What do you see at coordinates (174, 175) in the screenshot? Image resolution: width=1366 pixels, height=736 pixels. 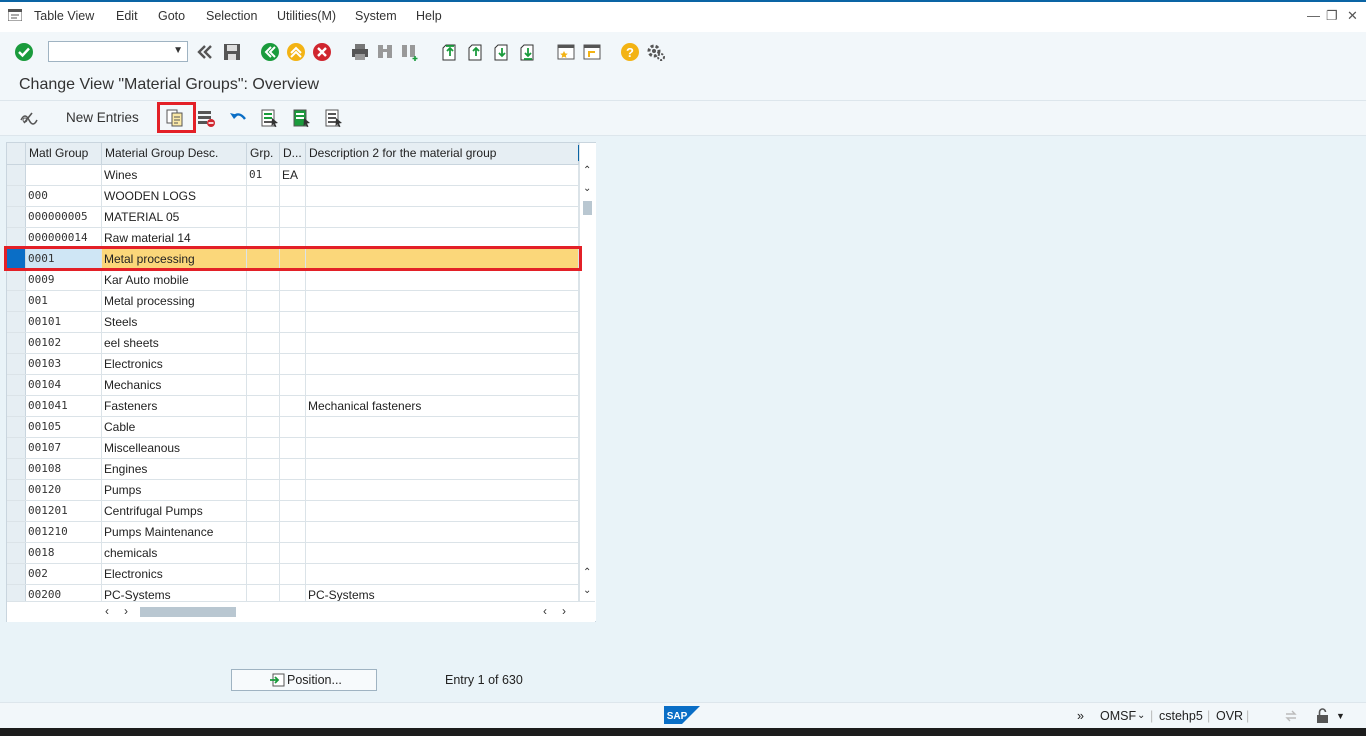 I see `cell-desc: Wines` at bounding box center [174, 175].